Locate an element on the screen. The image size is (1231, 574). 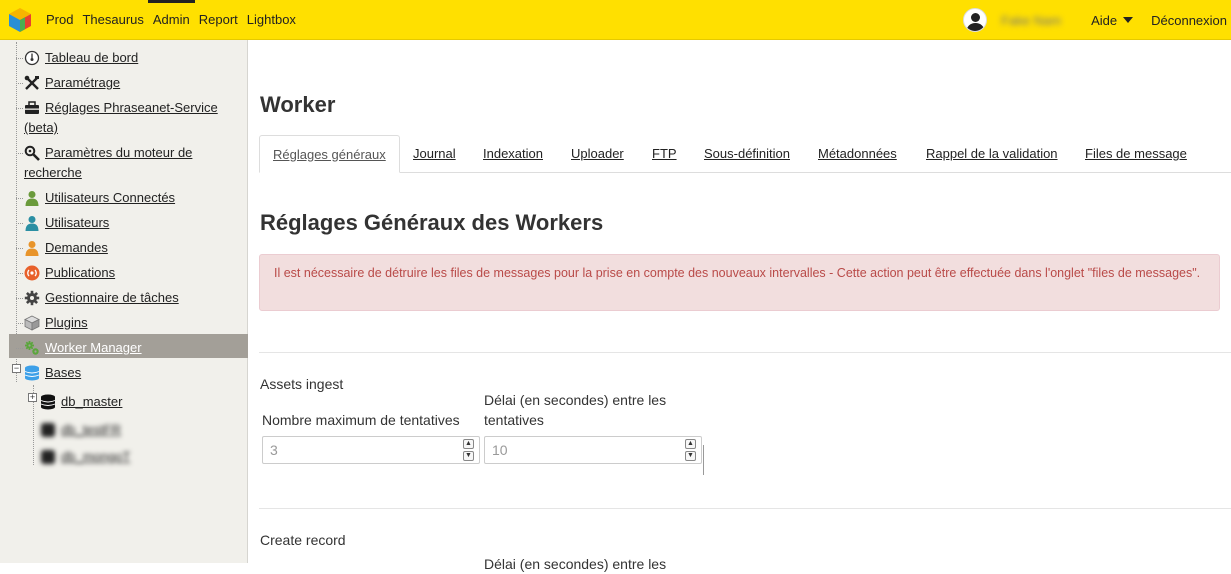
sidebar-item-plugins: Plugins is located at coordinates (56, 323).